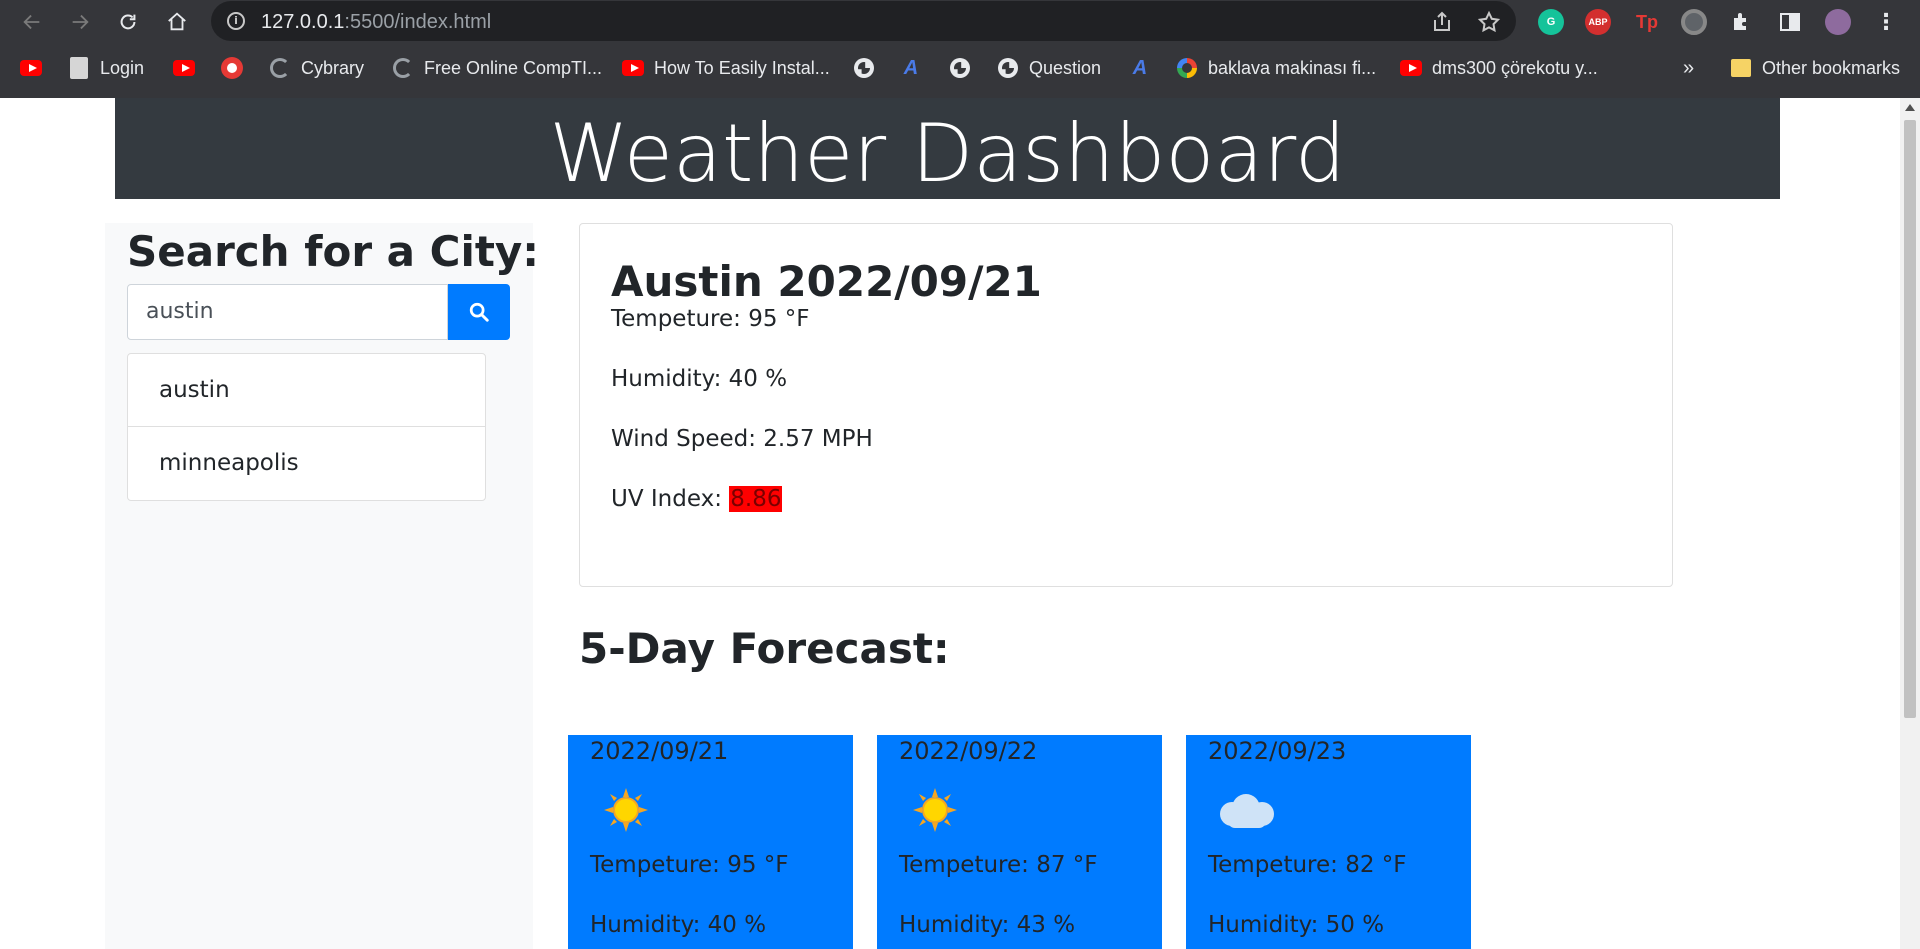 Image resolution: width=1920 pixels, height=949 pixels. I want to click on forecast-humidity: Humidity: 40 %, so click(678, 925).